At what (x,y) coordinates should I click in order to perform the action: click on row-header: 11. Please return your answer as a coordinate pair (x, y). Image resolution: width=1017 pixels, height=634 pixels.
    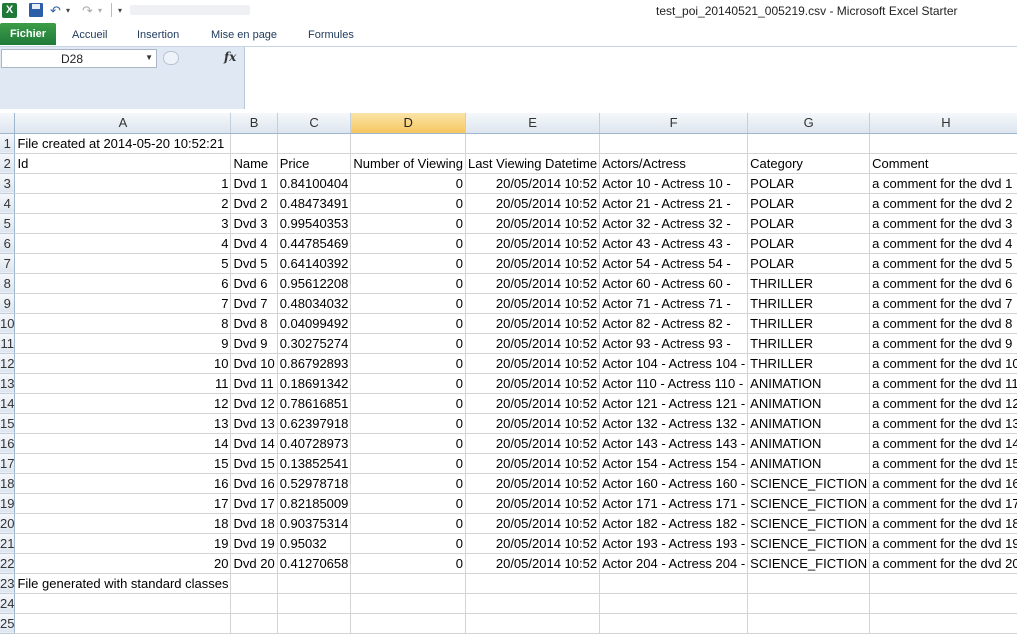
    Looking at the image, I should click on (8, 343).